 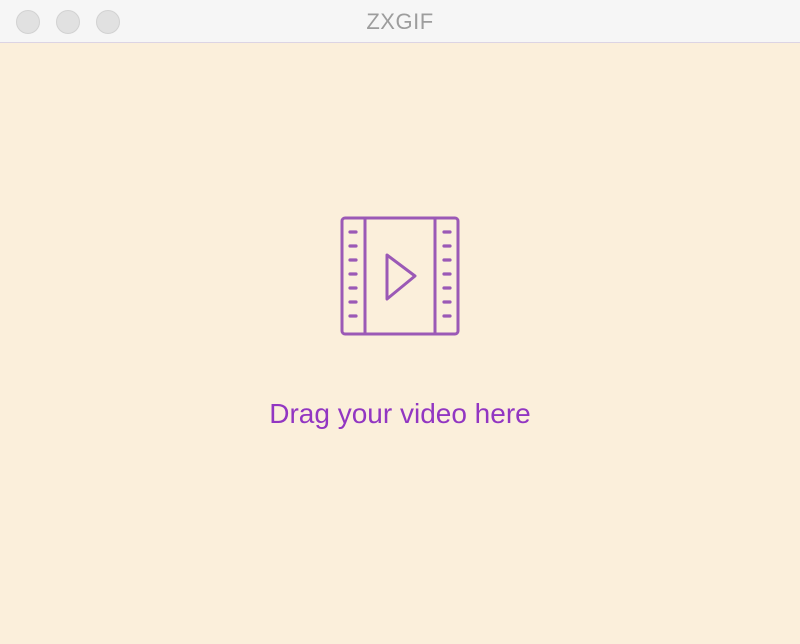 I want to click on window-title: ZXGIF, so click(x=400, y=21).